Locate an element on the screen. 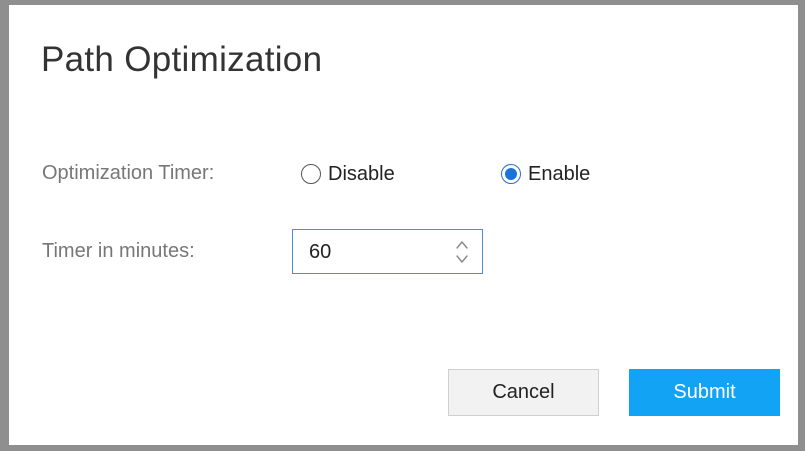 The width and height of the screenshot is (805, 451). cancel-button: Cancel is located at coordinates (523, 392).